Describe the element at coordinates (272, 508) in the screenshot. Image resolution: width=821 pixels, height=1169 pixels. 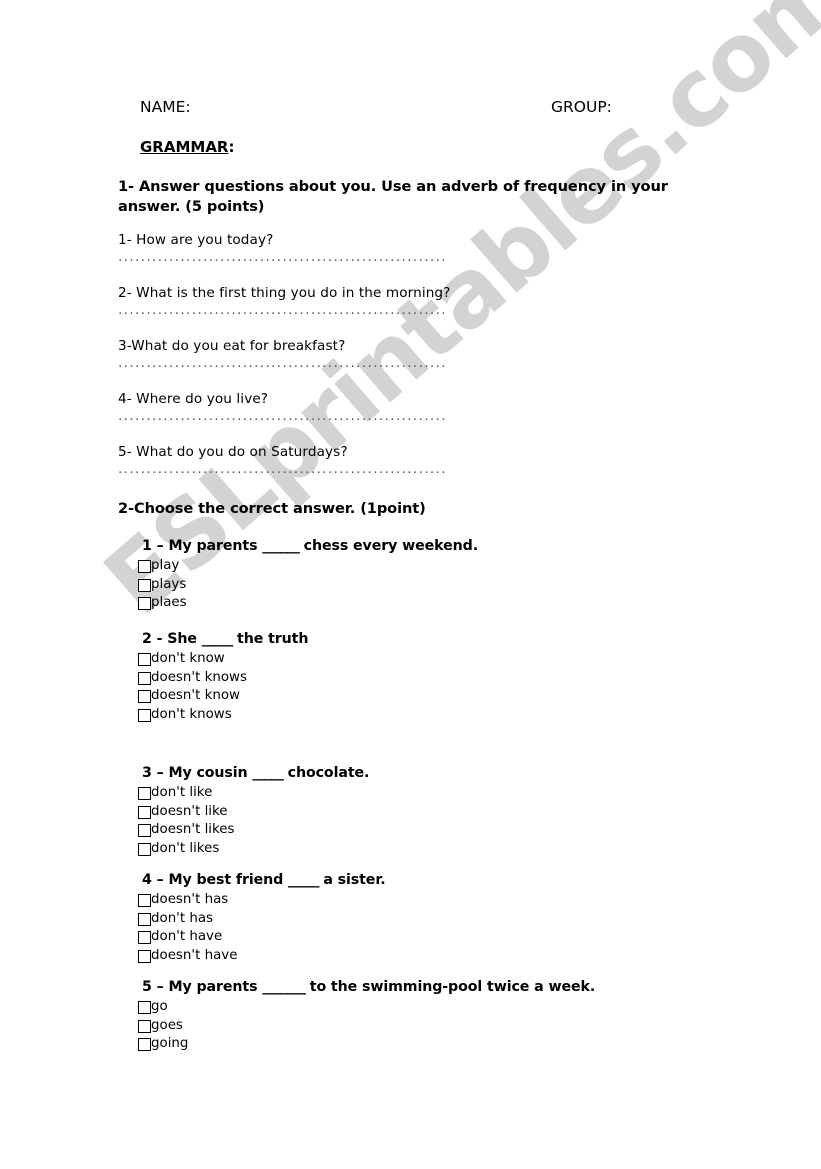
I see `exercise2-instruction: 2-Choose the correct answer. (1point)` at that location.